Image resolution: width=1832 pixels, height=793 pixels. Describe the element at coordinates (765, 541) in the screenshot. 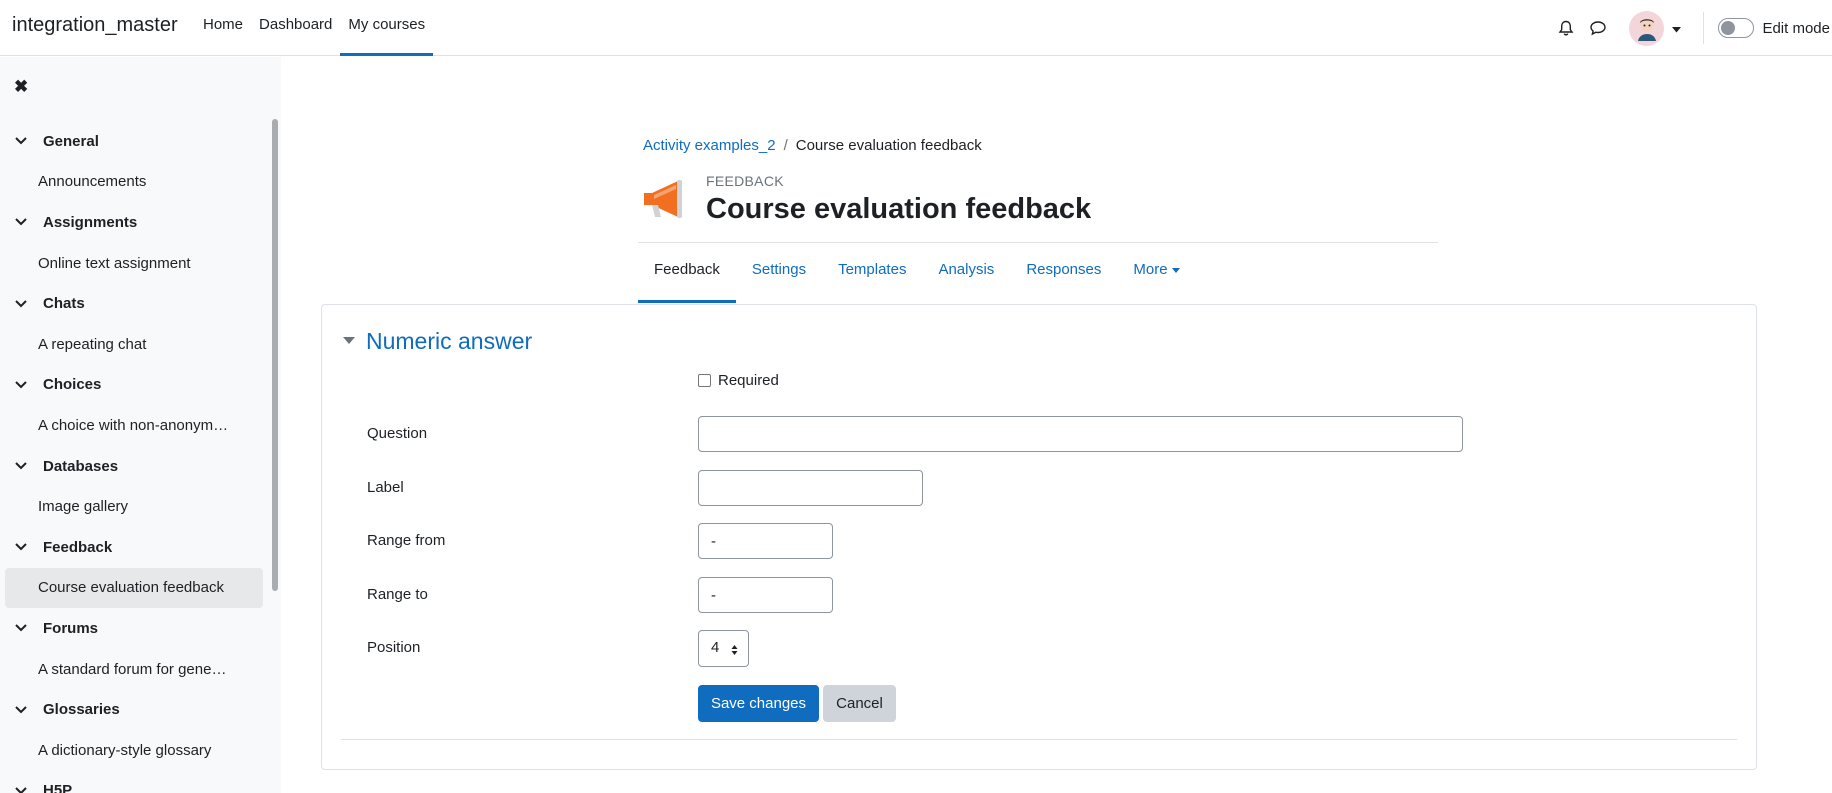

I see `range-from-input` at that location.